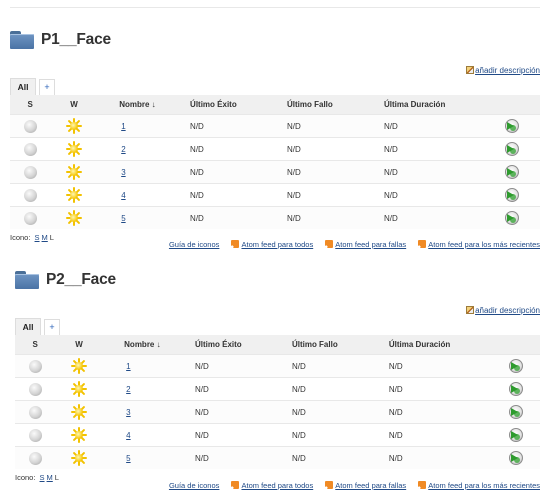 Image resolution: width=550 pixels, height=499 pixels. I want to click on page-title: P2__Face, so click(81, 279).